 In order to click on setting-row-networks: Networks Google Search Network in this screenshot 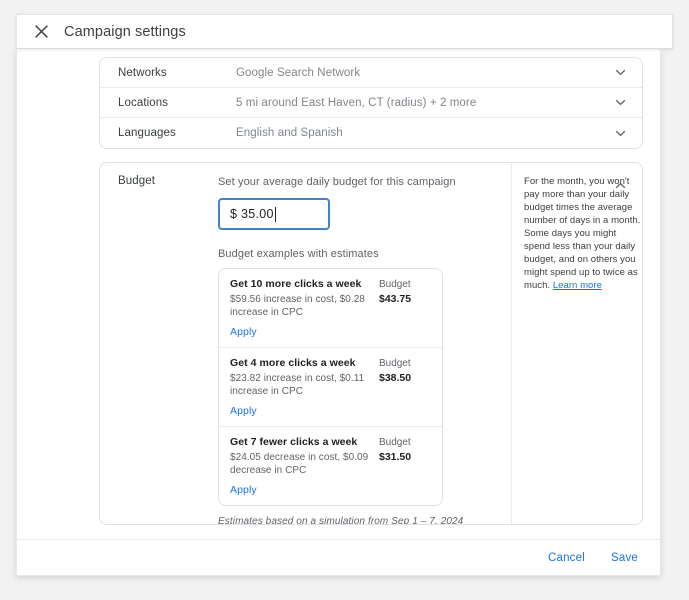, I will do `click(371, 73)`.